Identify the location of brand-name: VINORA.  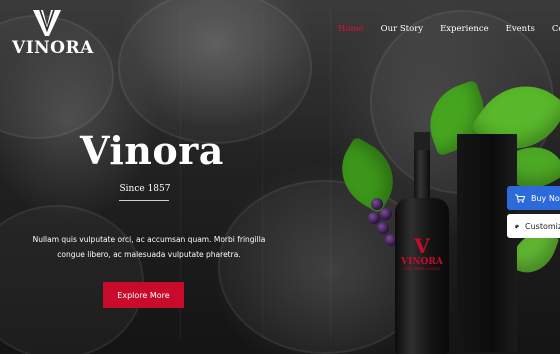
(53, 48).